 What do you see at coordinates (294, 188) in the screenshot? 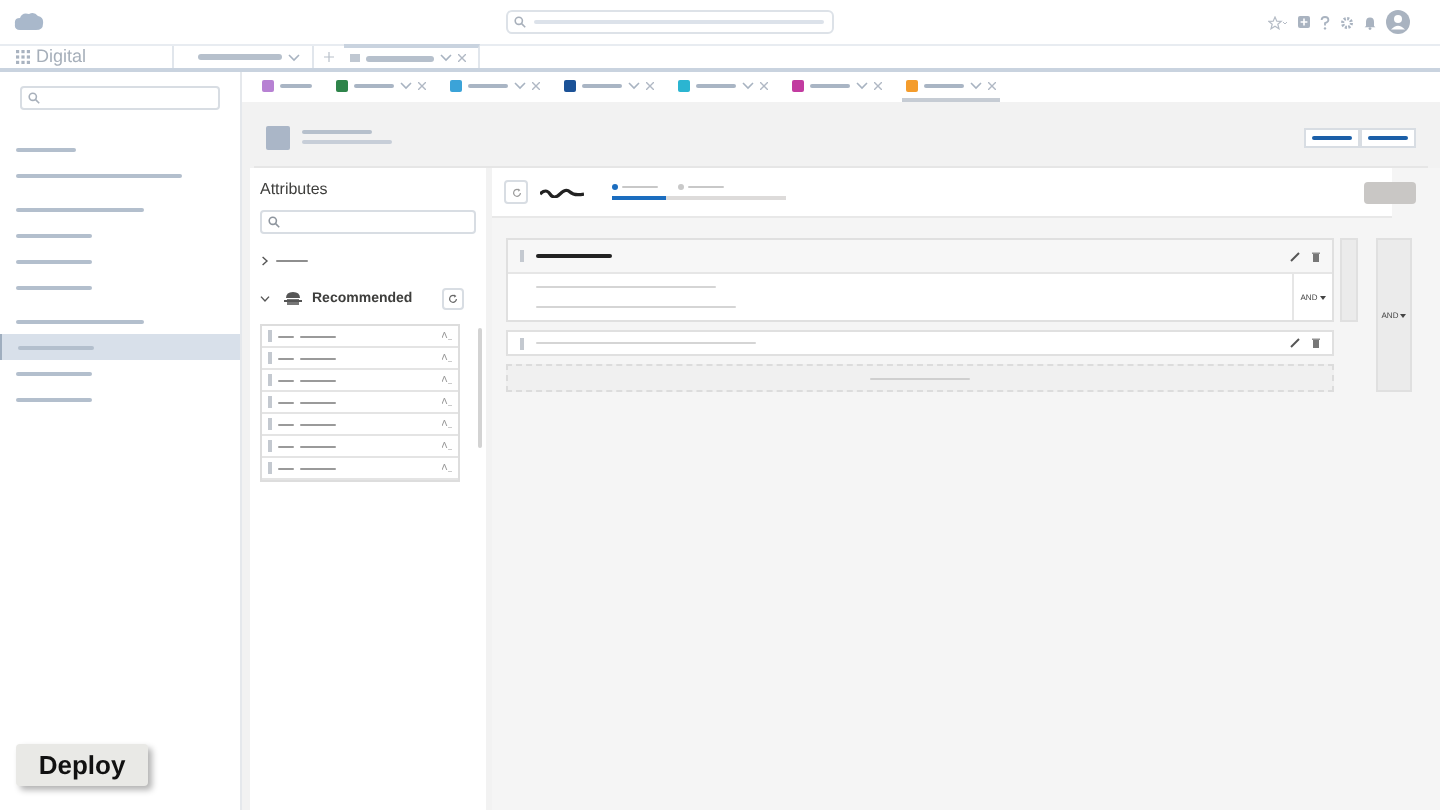
I see `panel-title: Attributes` at bounding box center [294, 188].